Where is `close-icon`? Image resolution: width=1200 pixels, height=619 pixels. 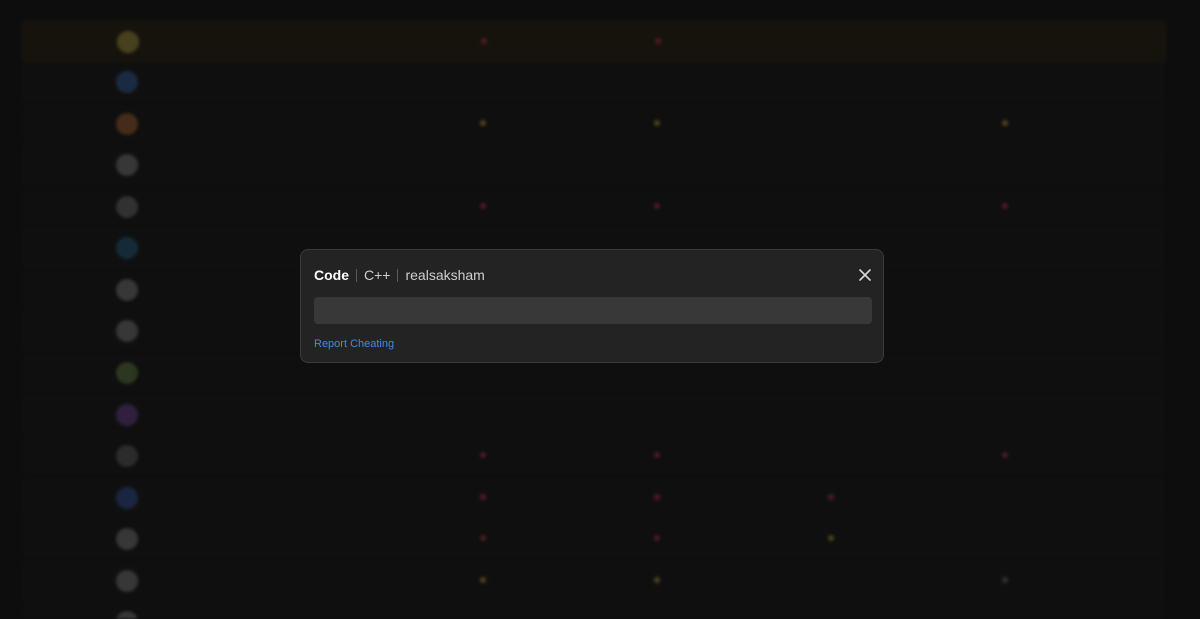 close-icon is located at coordinates (865, 275).